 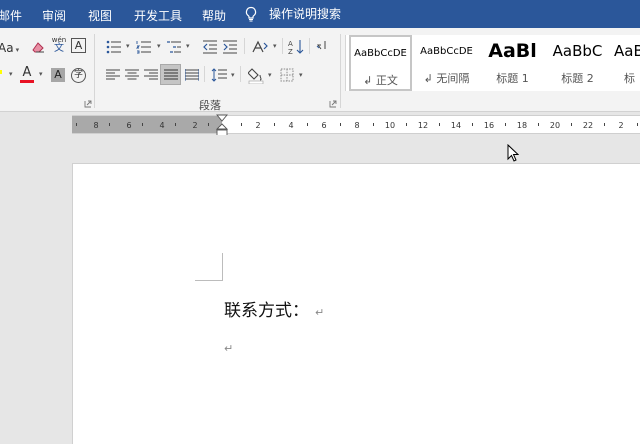 What do you see at coordinates (456, 125) in the screenshot?
I see `ruler-label: 14` at bounding box center [456, 125].